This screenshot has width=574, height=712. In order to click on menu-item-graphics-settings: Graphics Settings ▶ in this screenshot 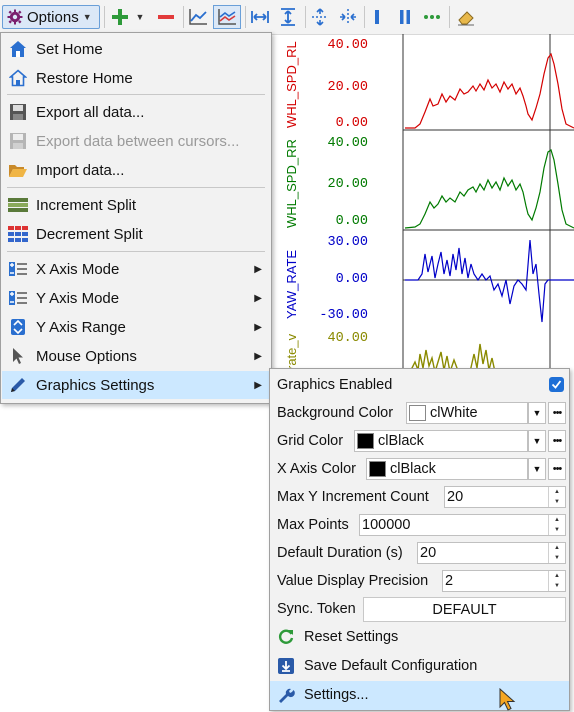, I will do `click(136, 385)`.